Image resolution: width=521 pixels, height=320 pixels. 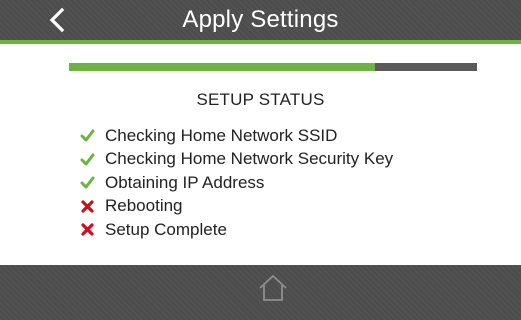 What do you see at coordinates (260, 99) in the screenshot?
I see `setup-status-heading: SETUP STATUS` at bounding box center [260, 99].